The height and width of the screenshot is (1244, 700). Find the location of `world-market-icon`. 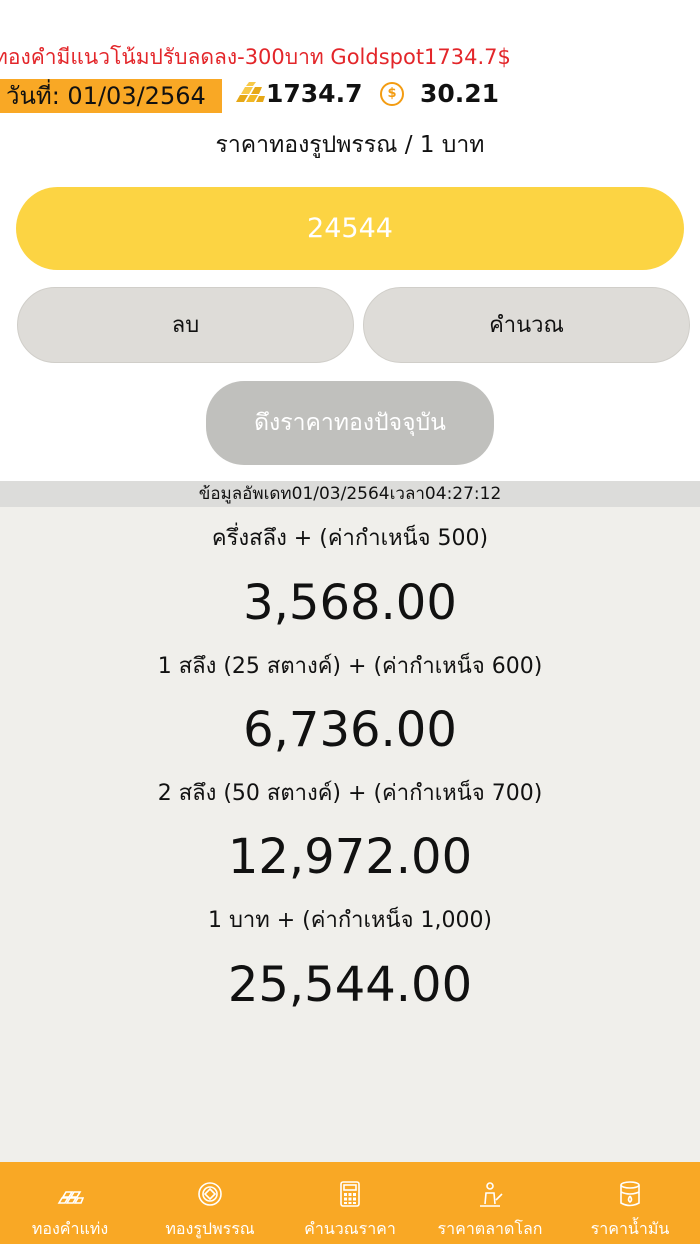

world-market-icon is located at coordinates (491, 1194).